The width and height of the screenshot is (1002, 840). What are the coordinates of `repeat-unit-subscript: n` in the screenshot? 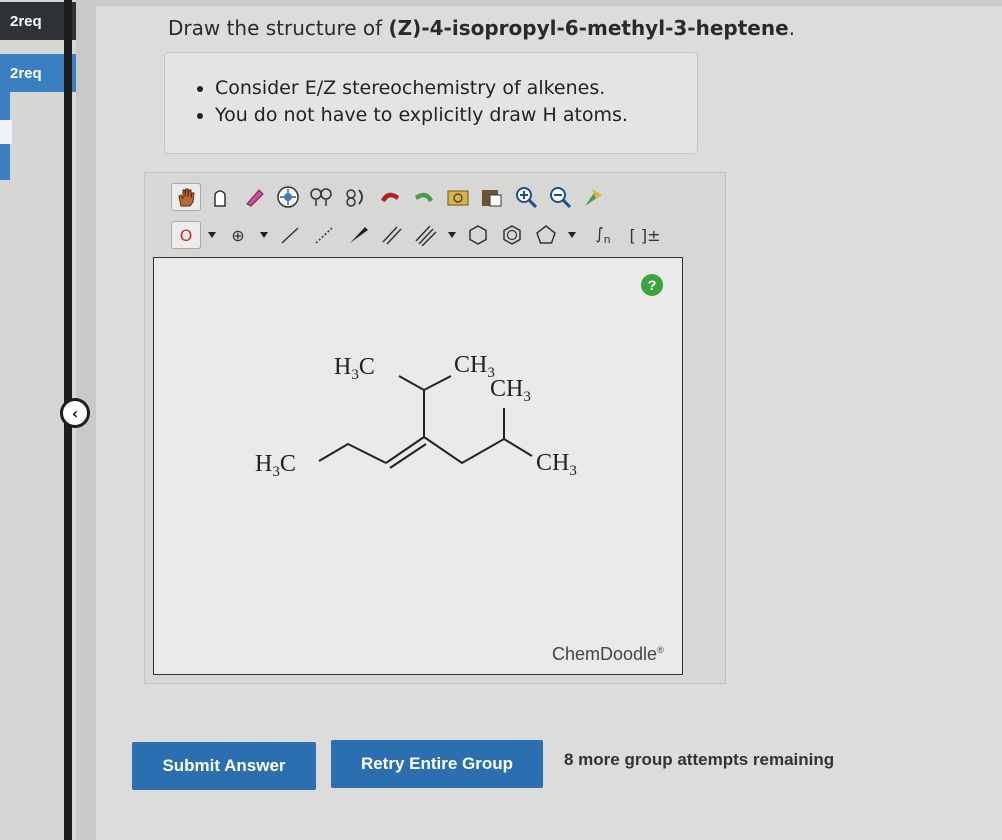 It's located at (607, 240).